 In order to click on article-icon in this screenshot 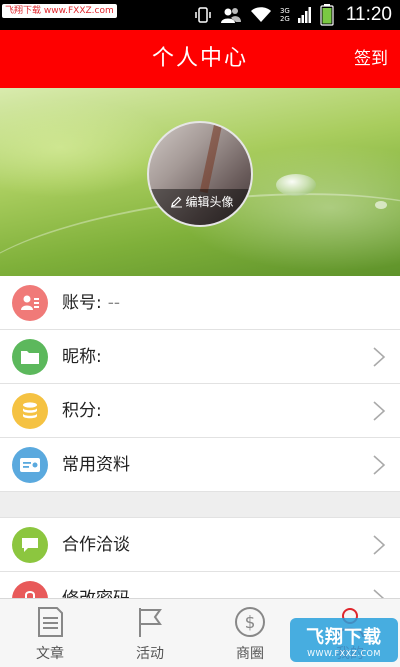, I will do `click(50, 622)`.